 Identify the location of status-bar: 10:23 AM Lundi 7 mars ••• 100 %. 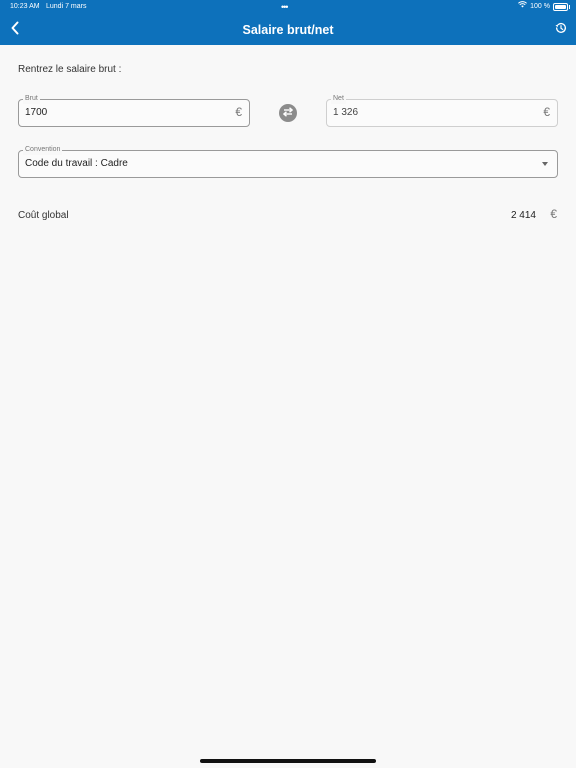
(288, 7).